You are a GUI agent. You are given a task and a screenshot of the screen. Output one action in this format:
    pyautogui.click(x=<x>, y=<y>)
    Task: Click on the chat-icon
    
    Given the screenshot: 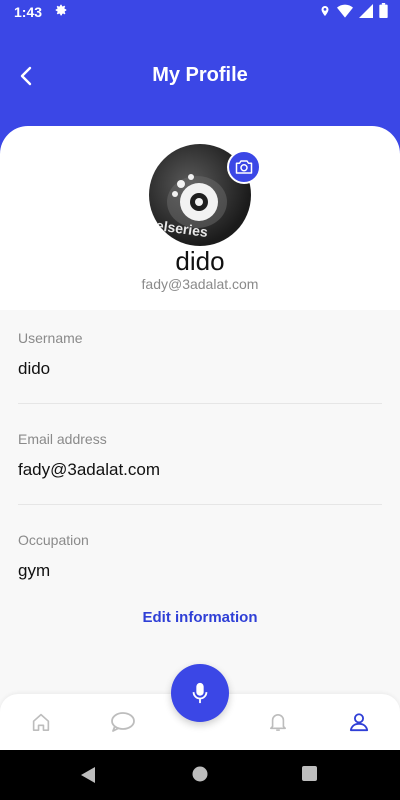 What is the action you would take?
    pyautogui.click(x=123, y=722)
    